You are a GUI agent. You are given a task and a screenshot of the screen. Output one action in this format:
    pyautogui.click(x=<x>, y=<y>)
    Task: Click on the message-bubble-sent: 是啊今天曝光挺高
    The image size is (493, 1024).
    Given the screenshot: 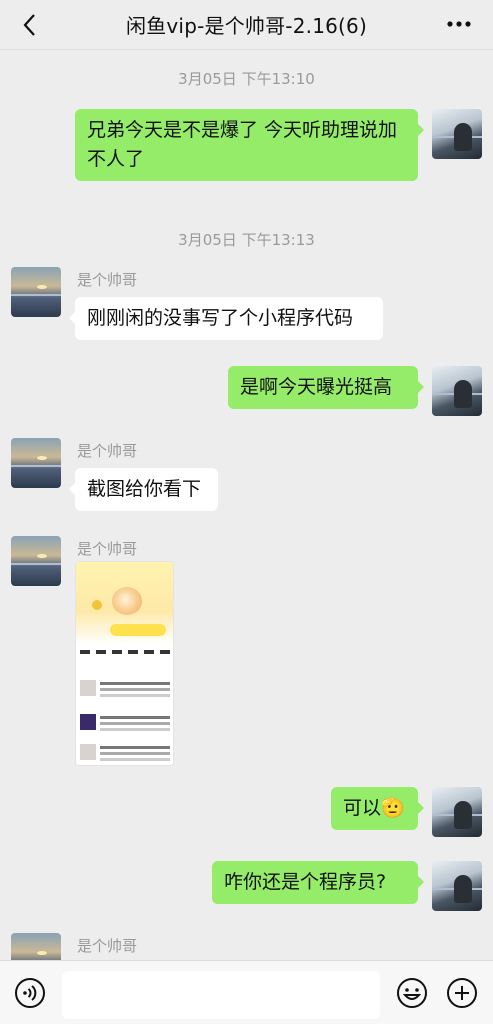 What is the action you would take?
    pyautogui.click(x=326, y=387)
    